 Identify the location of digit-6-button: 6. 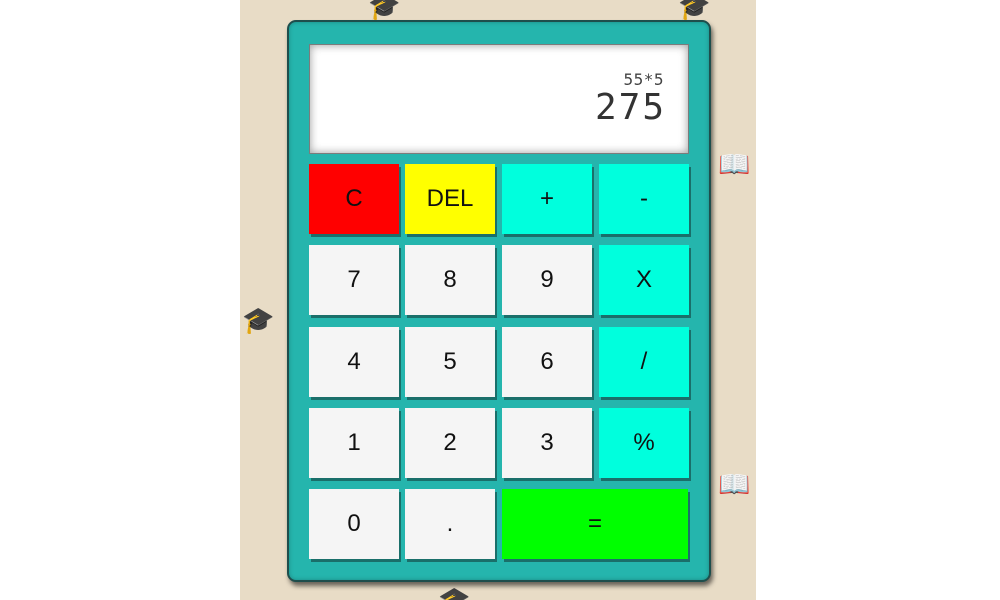
(547, 362).